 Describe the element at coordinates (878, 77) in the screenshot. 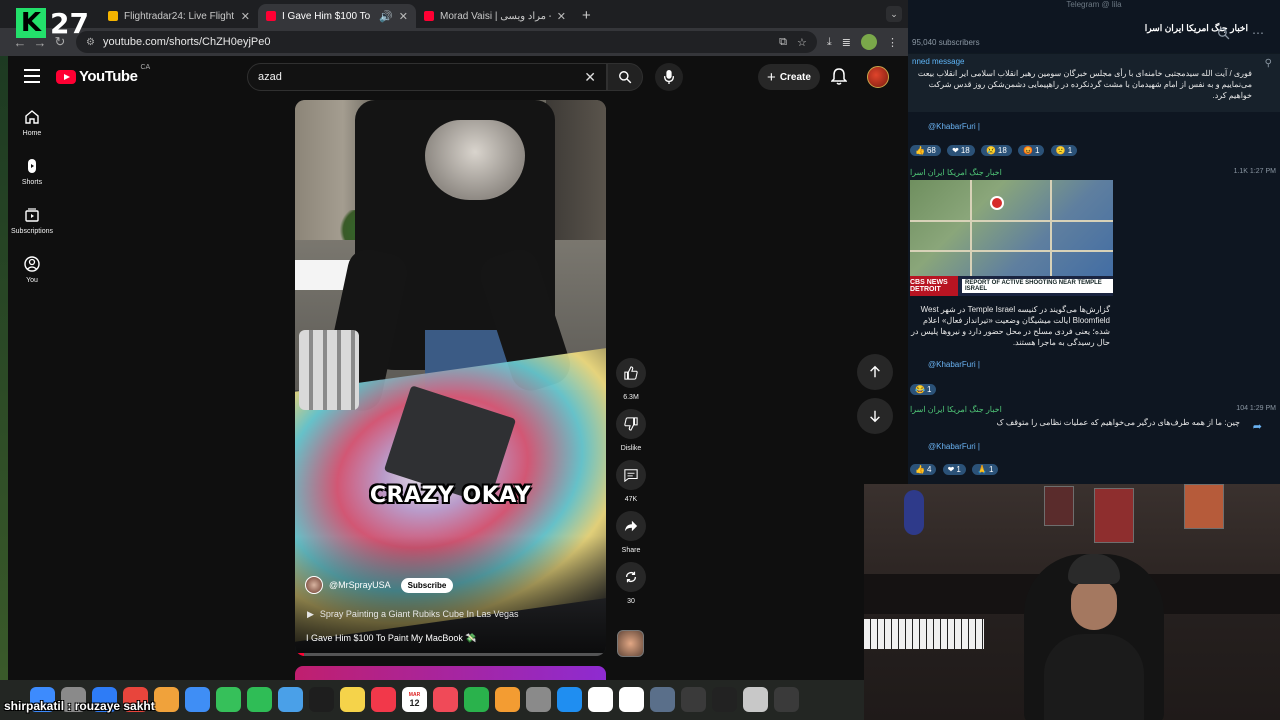

I see `account-avatar` at that location.